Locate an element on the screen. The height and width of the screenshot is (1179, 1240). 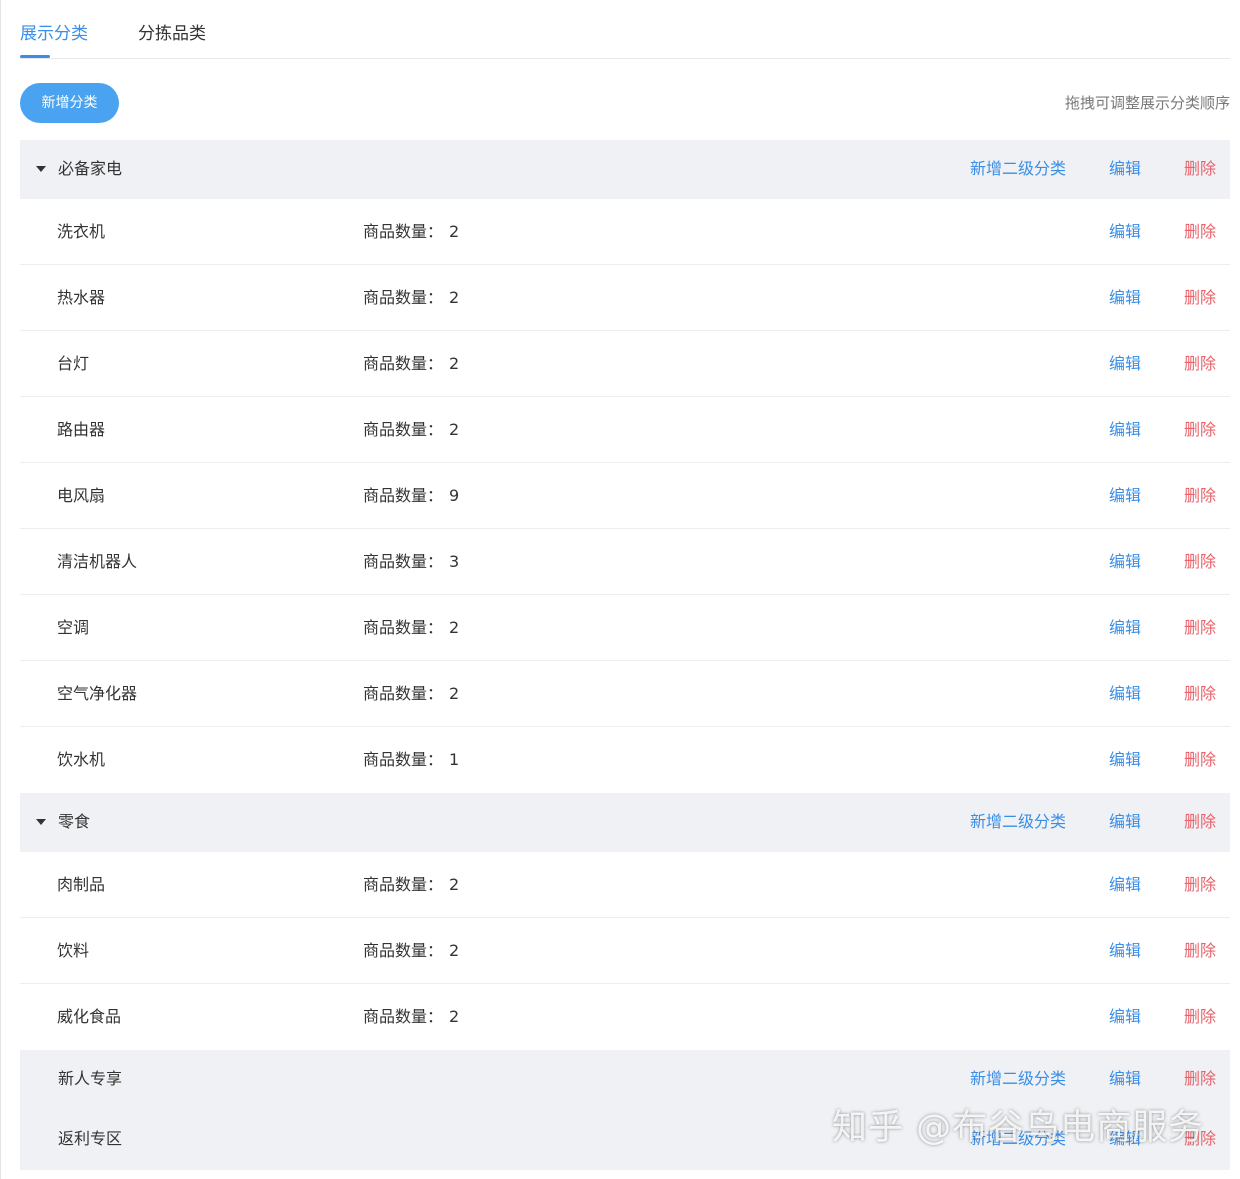
group-name: 必备家电 is located at coordinates (90, 168).